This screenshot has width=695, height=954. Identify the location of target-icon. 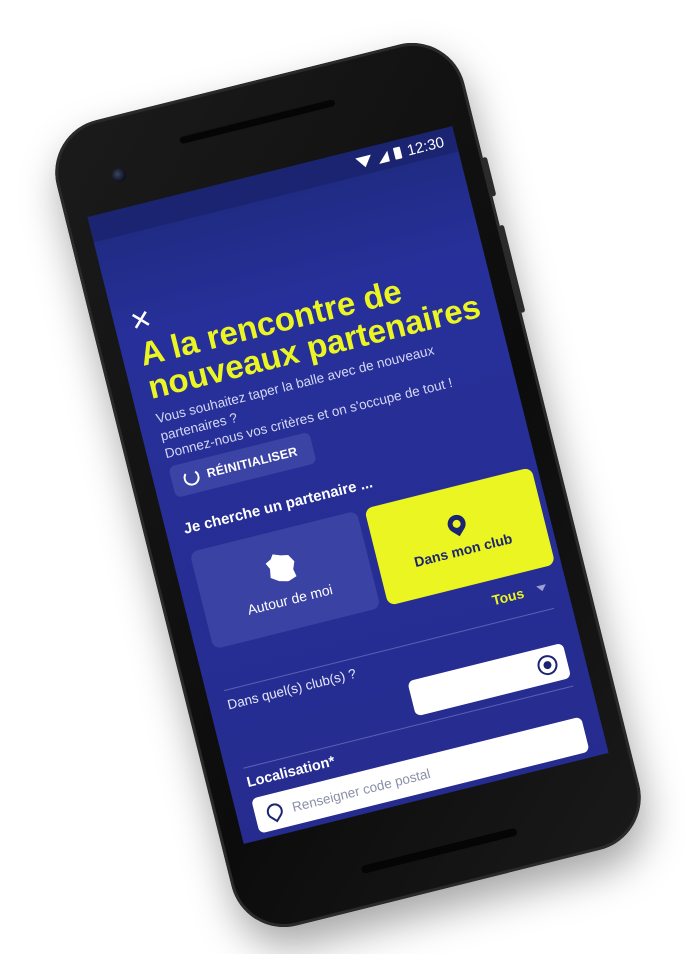
(547, 665).